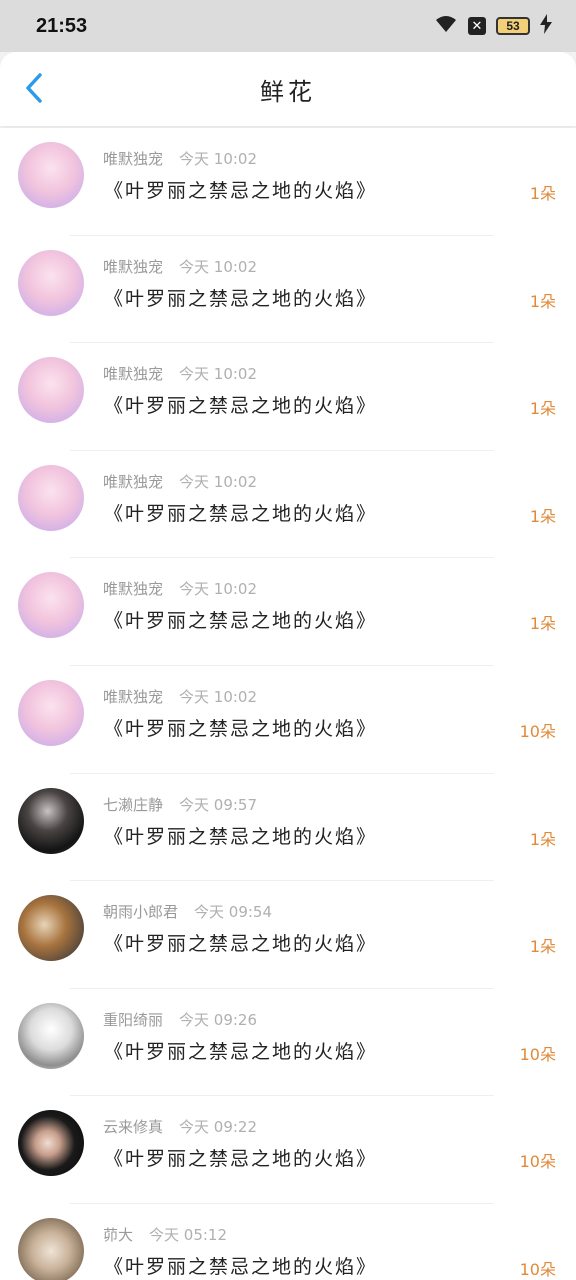 This screenshot has height=1280, width=576. Describe the element at coordinates (446, 26) in the screenshot. I see `wifi-icon` at that location.